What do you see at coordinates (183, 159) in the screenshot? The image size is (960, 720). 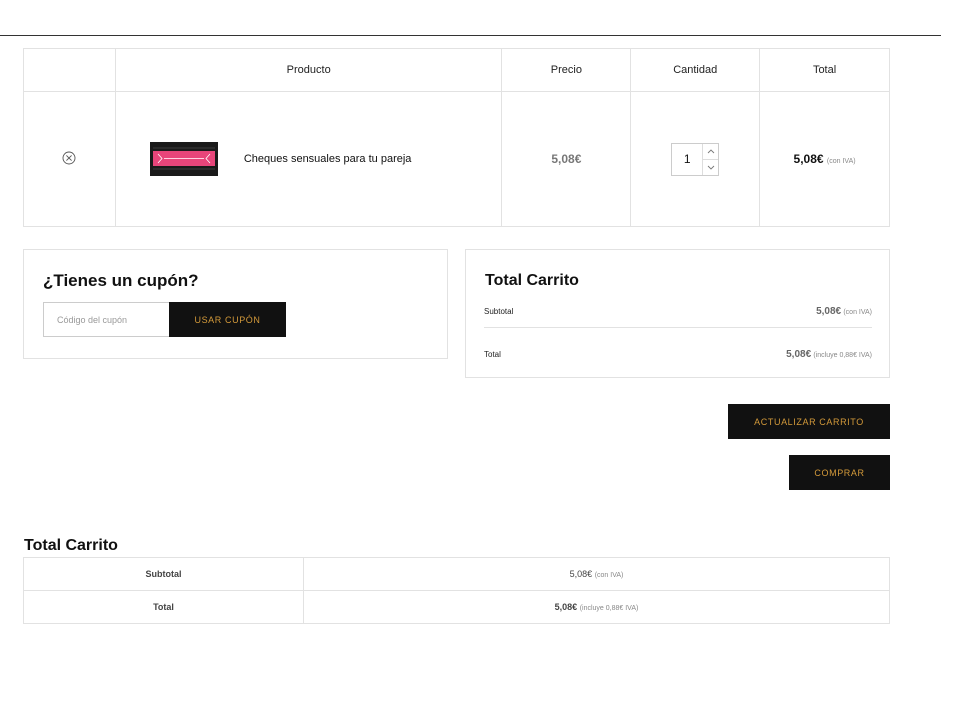 I see `product-thumbnail` at bounding box center [183, 159].